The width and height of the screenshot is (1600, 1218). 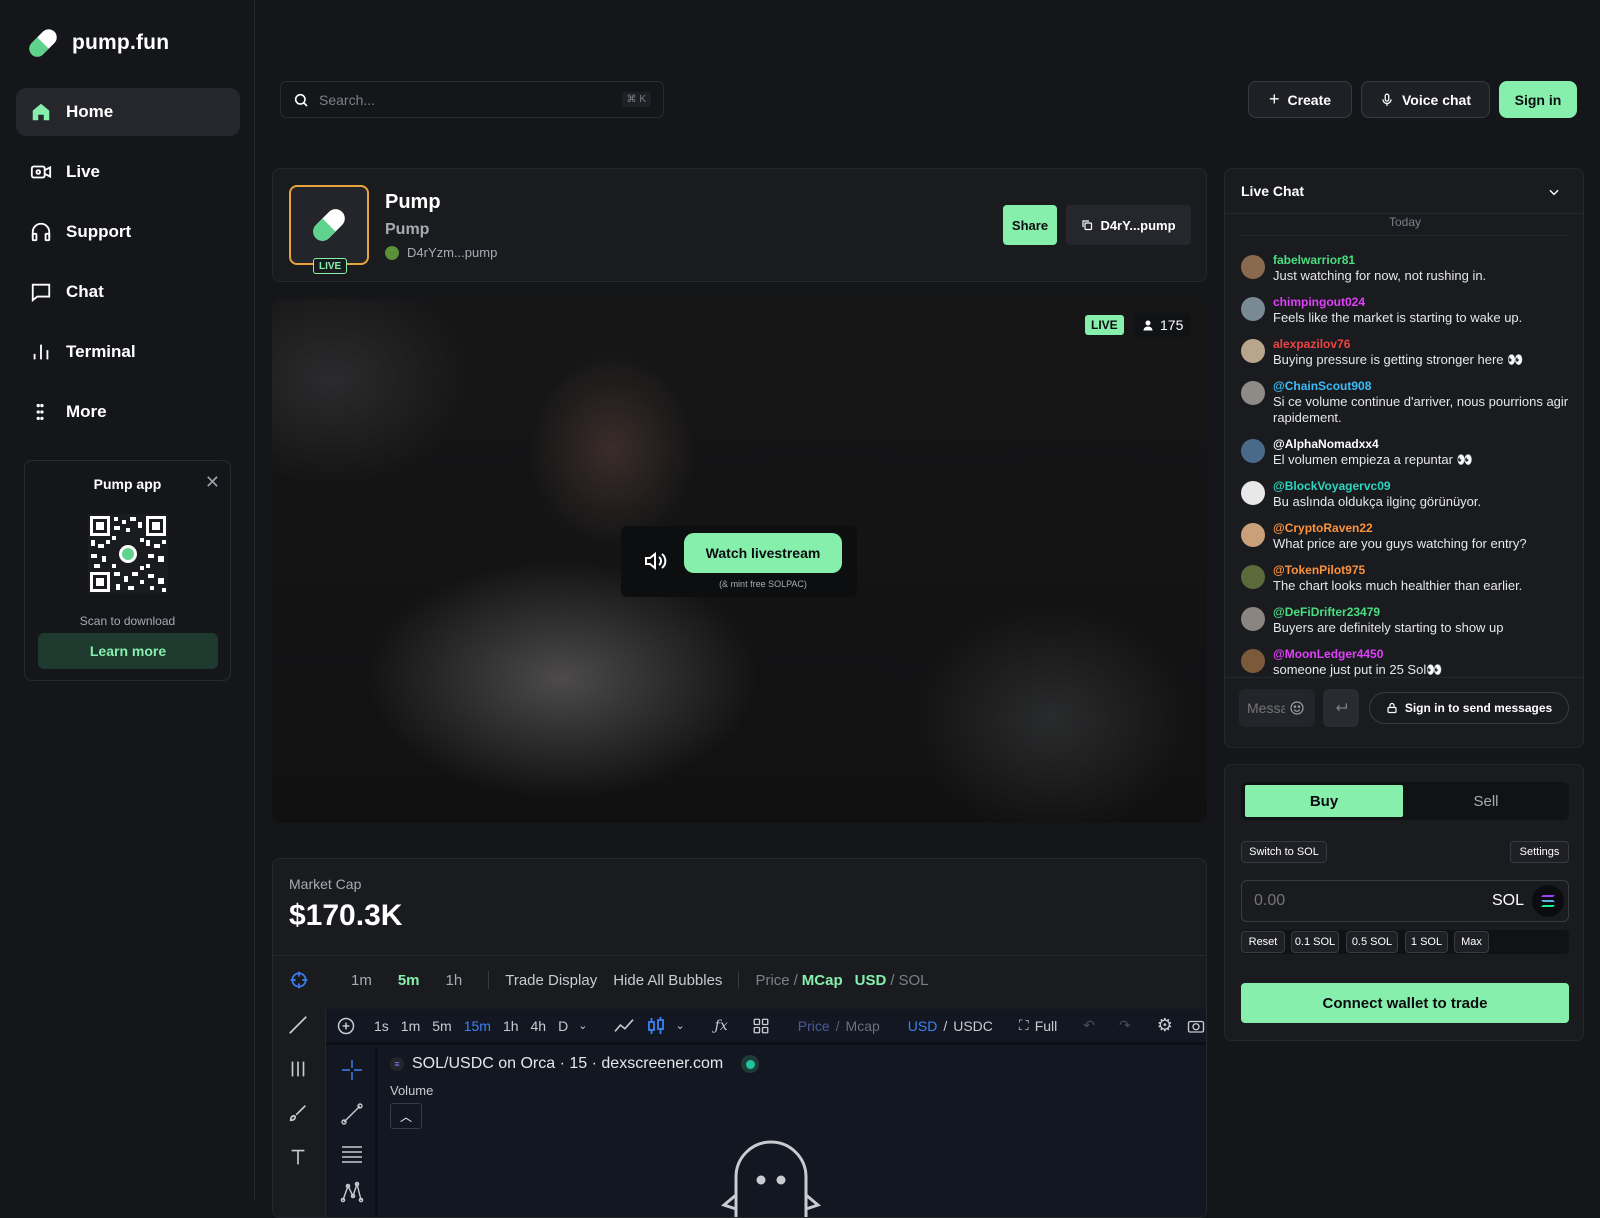 I want to click on chat-username: @CryptoRaven22, so click(x=1400, y=528).